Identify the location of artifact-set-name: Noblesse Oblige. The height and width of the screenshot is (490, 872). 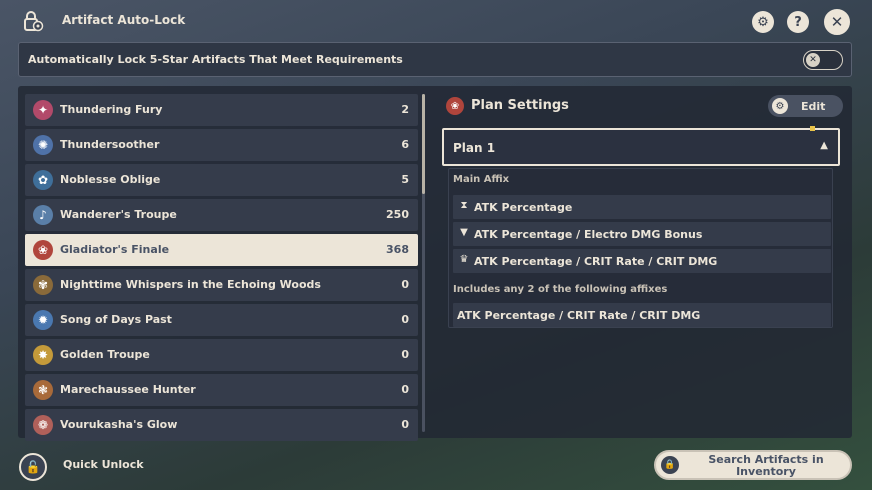
(110, 179).